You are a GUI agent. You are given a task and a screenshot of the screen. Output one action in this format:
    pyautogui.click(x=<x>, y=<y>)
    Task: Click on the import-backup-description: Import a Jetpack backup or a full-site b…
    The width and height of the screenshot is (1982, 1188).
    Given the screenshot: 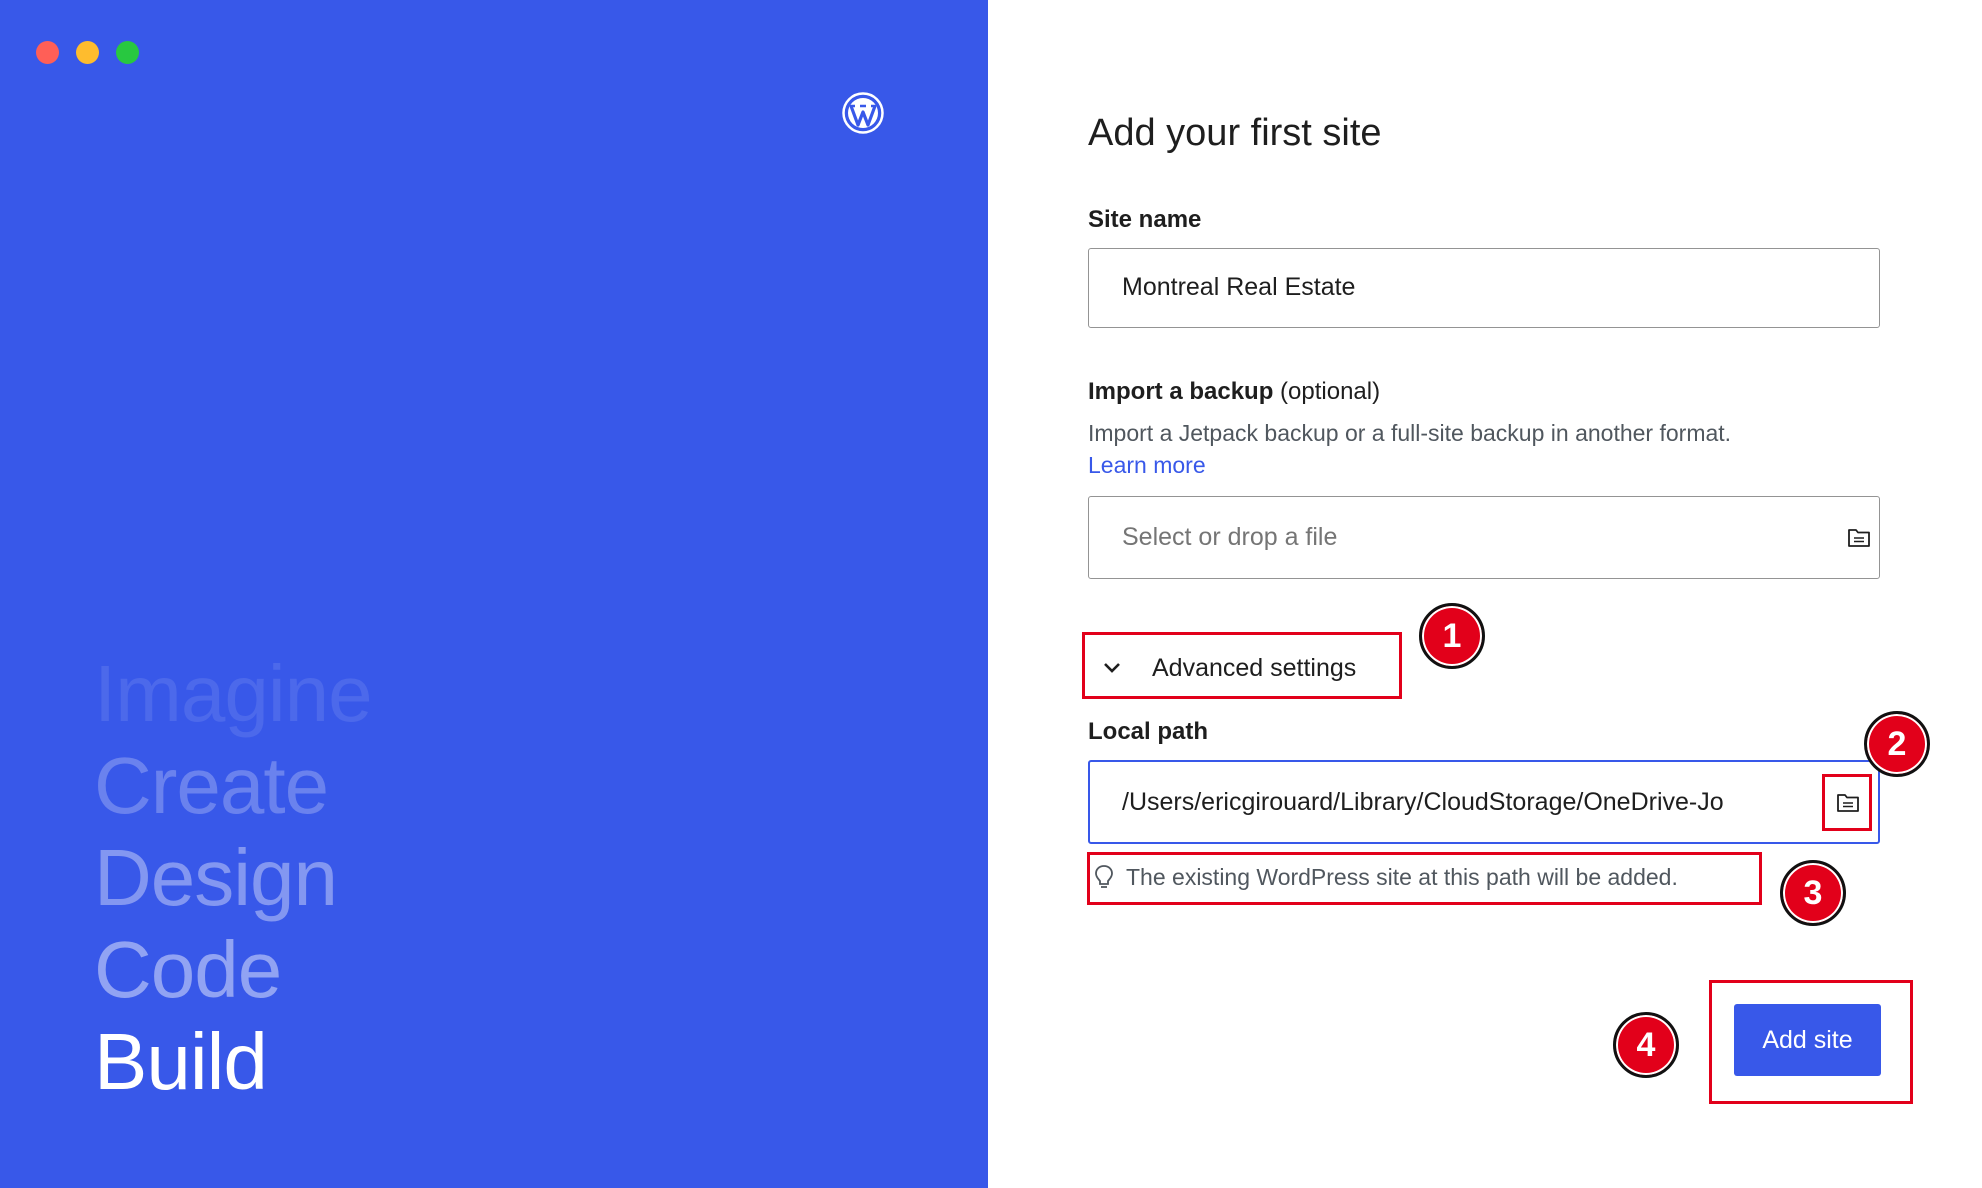 What is the action you would take?
    pyautogui.click(x=1410, y=433)
    